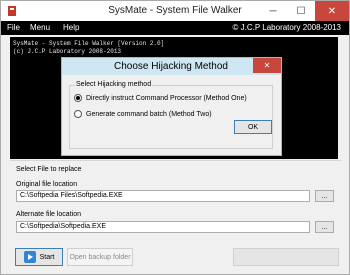 The height and width of the screenshot is (275, 350). Describe the element at coordinates (163, 227) in the screenshot. I see `alternate-file-field: C:\Softpedia\Softpedia.EXE` at that location.